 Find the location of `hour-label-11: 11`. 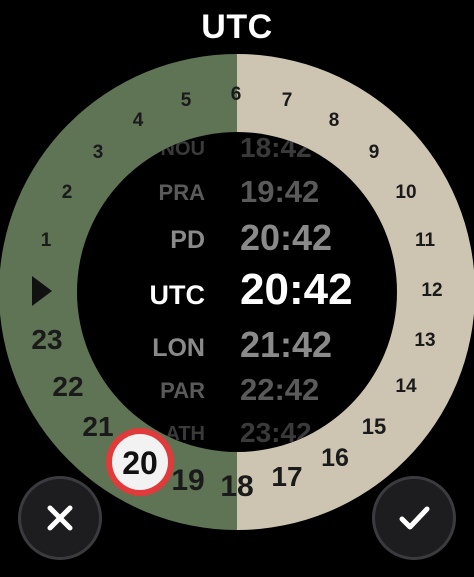

hour-label-11: 11 is located at coordinates (425, 240).